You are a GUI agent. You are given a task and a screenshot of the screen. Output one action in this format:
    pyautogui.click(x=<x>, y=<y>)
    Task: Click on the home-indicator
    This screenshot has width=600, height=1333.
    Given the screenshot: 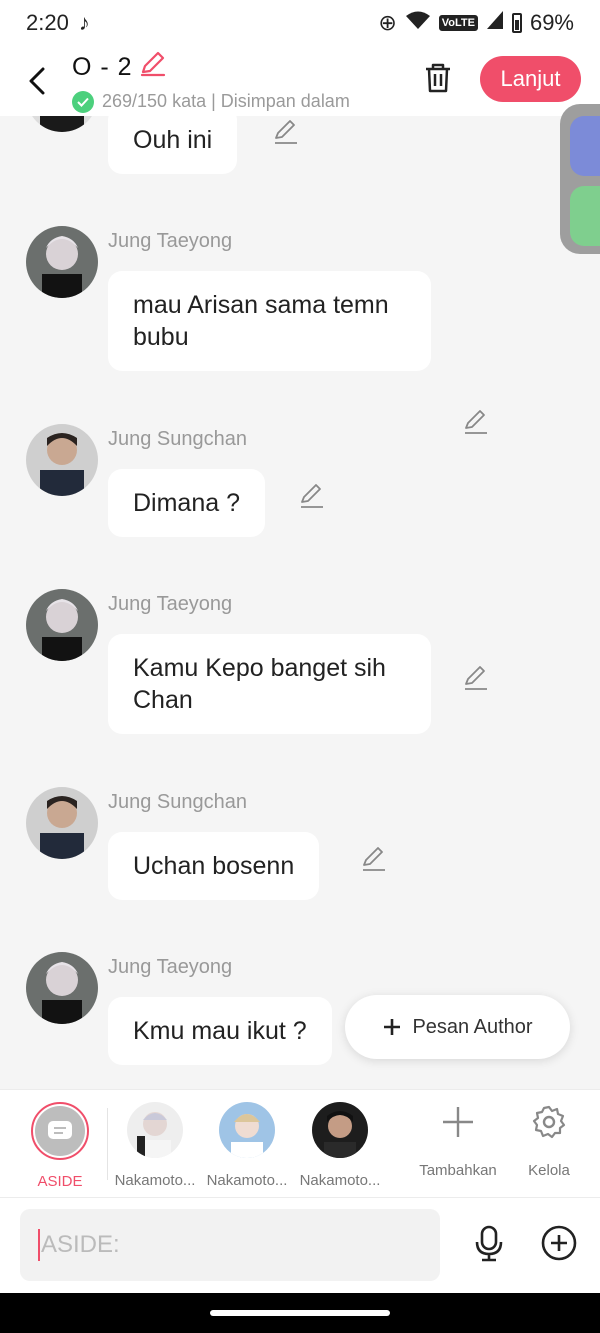 What is the action you would take?
    pyautogui.click(x=300, y=1313)
    